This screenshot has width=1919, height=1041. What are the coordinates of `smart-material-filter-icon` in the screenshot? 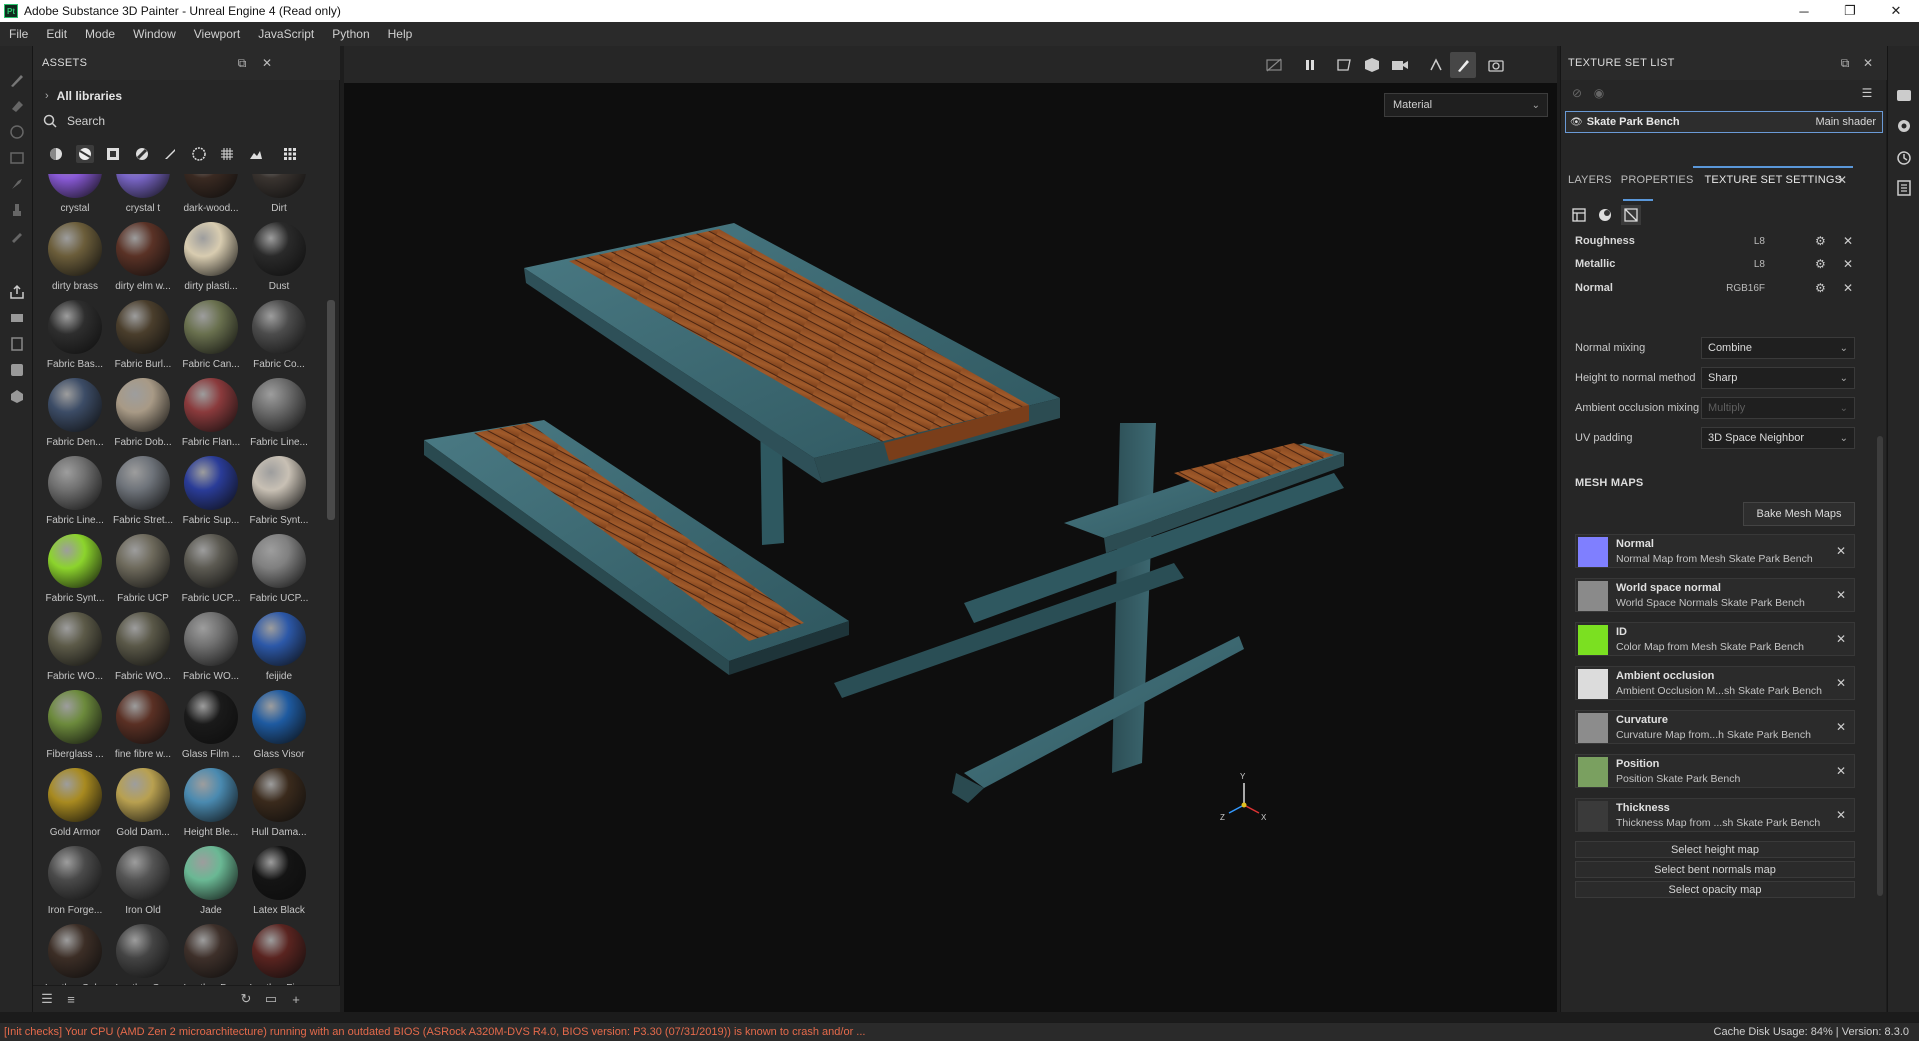 It's located at (84, 154).